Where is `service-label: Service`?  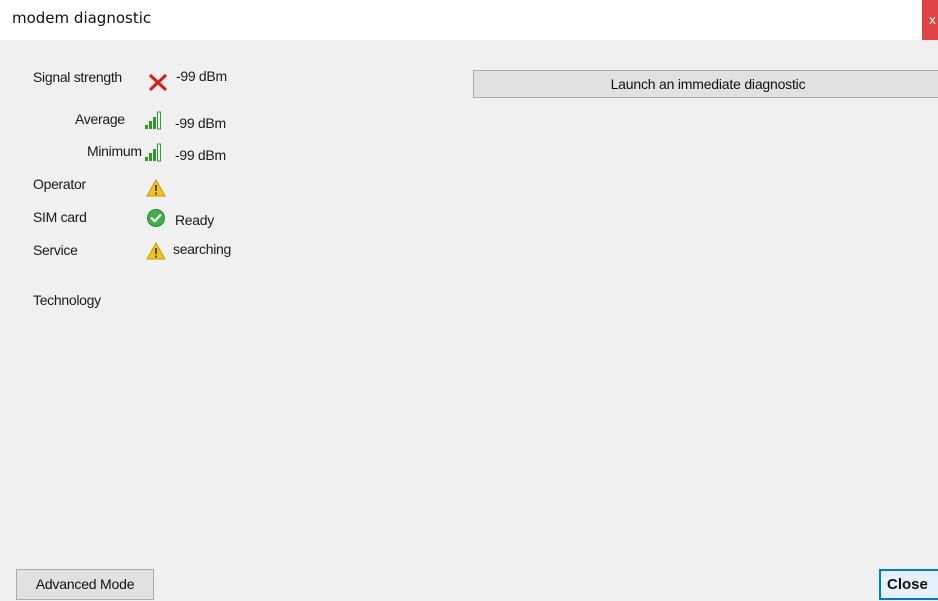
service-label: Service is located at coordinates (55, 250).